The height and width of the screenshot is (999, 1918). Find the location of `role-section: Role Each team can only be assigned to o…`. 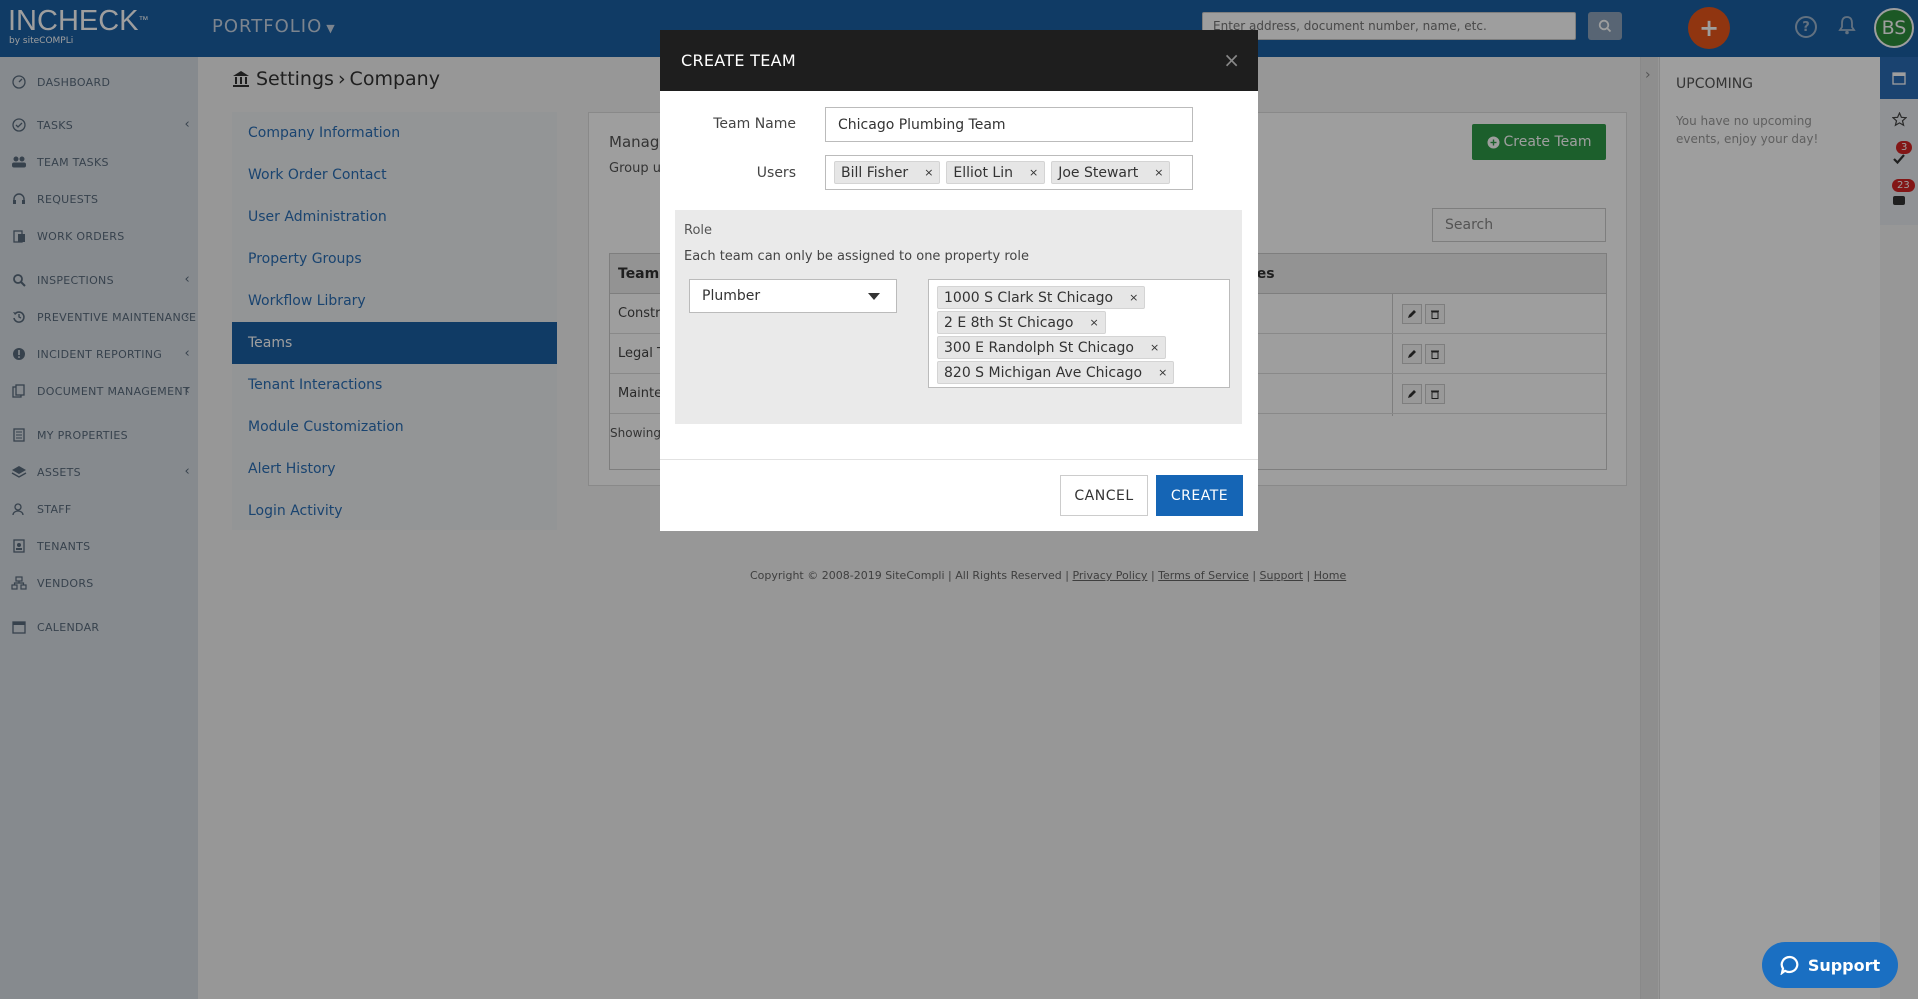

role-section: Role Each team can only be assigned to o… is located at coordinates (958, 317).